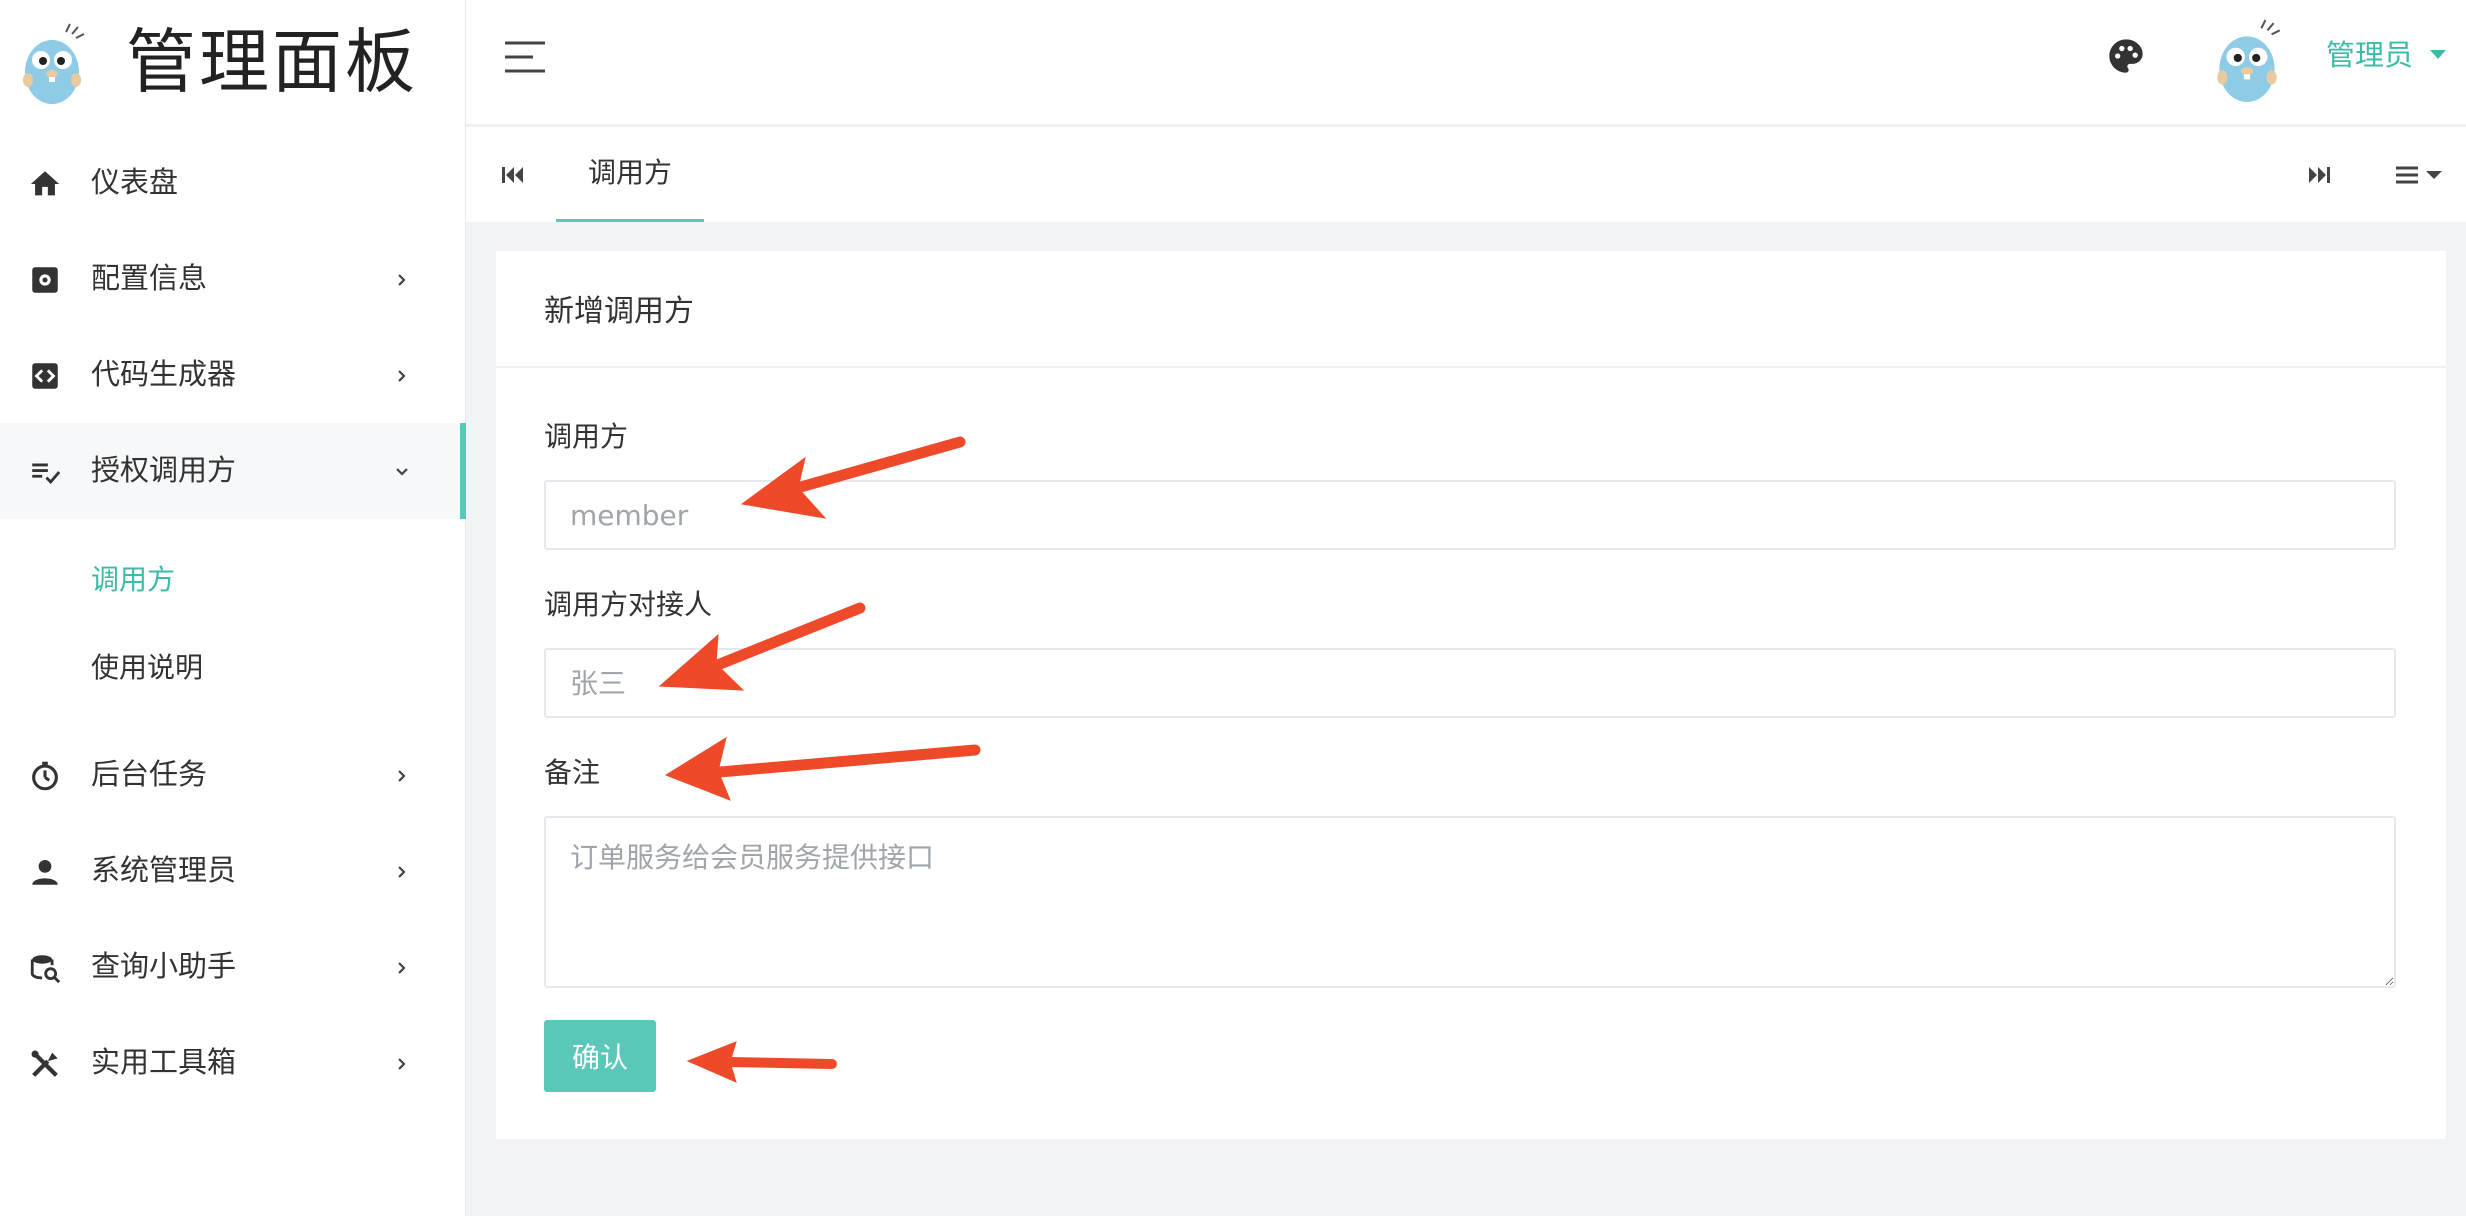 The image size is (2466, 1216). Describe the element at coordinates (149, 278) in the screenshot. I see `sidebar-item-label: 配置信息` at that location.